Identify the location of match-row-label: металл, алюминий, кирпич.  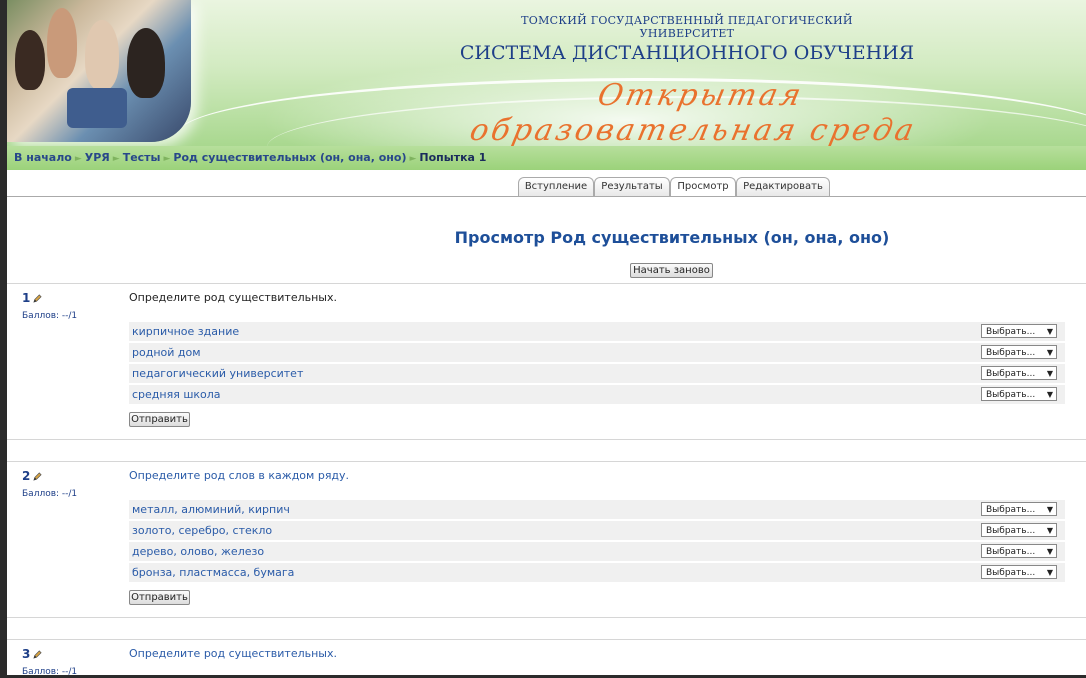
(211, 509).